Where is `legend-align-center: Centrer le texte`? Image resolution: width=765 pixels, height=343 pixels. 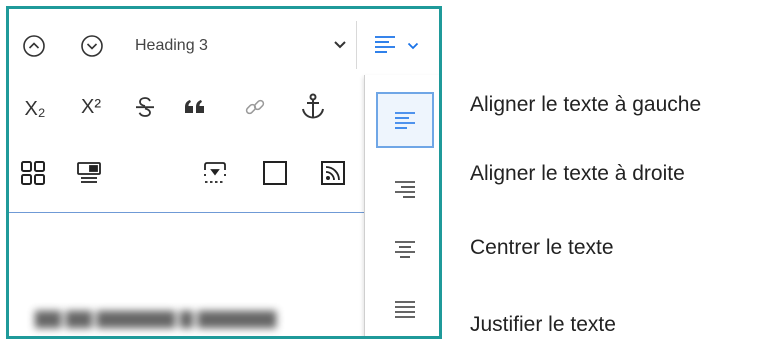
legend-align-center: Centrer le texte is located at coordinates (542, 247).